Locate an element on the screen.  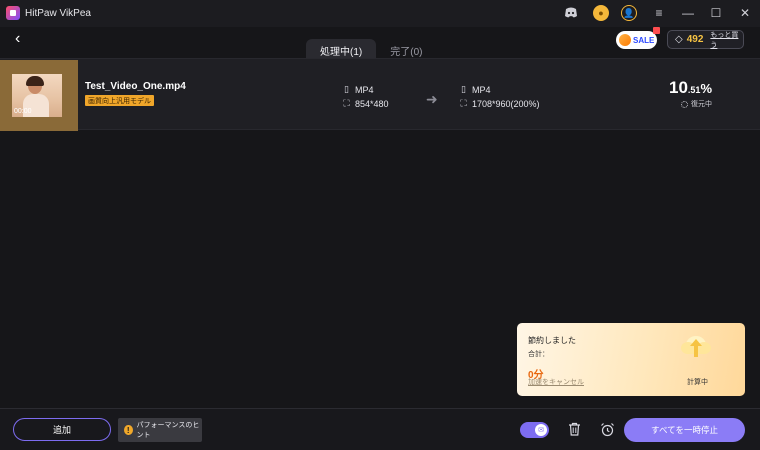
savings-status: 計算中 is located at coordinates (697, 382).